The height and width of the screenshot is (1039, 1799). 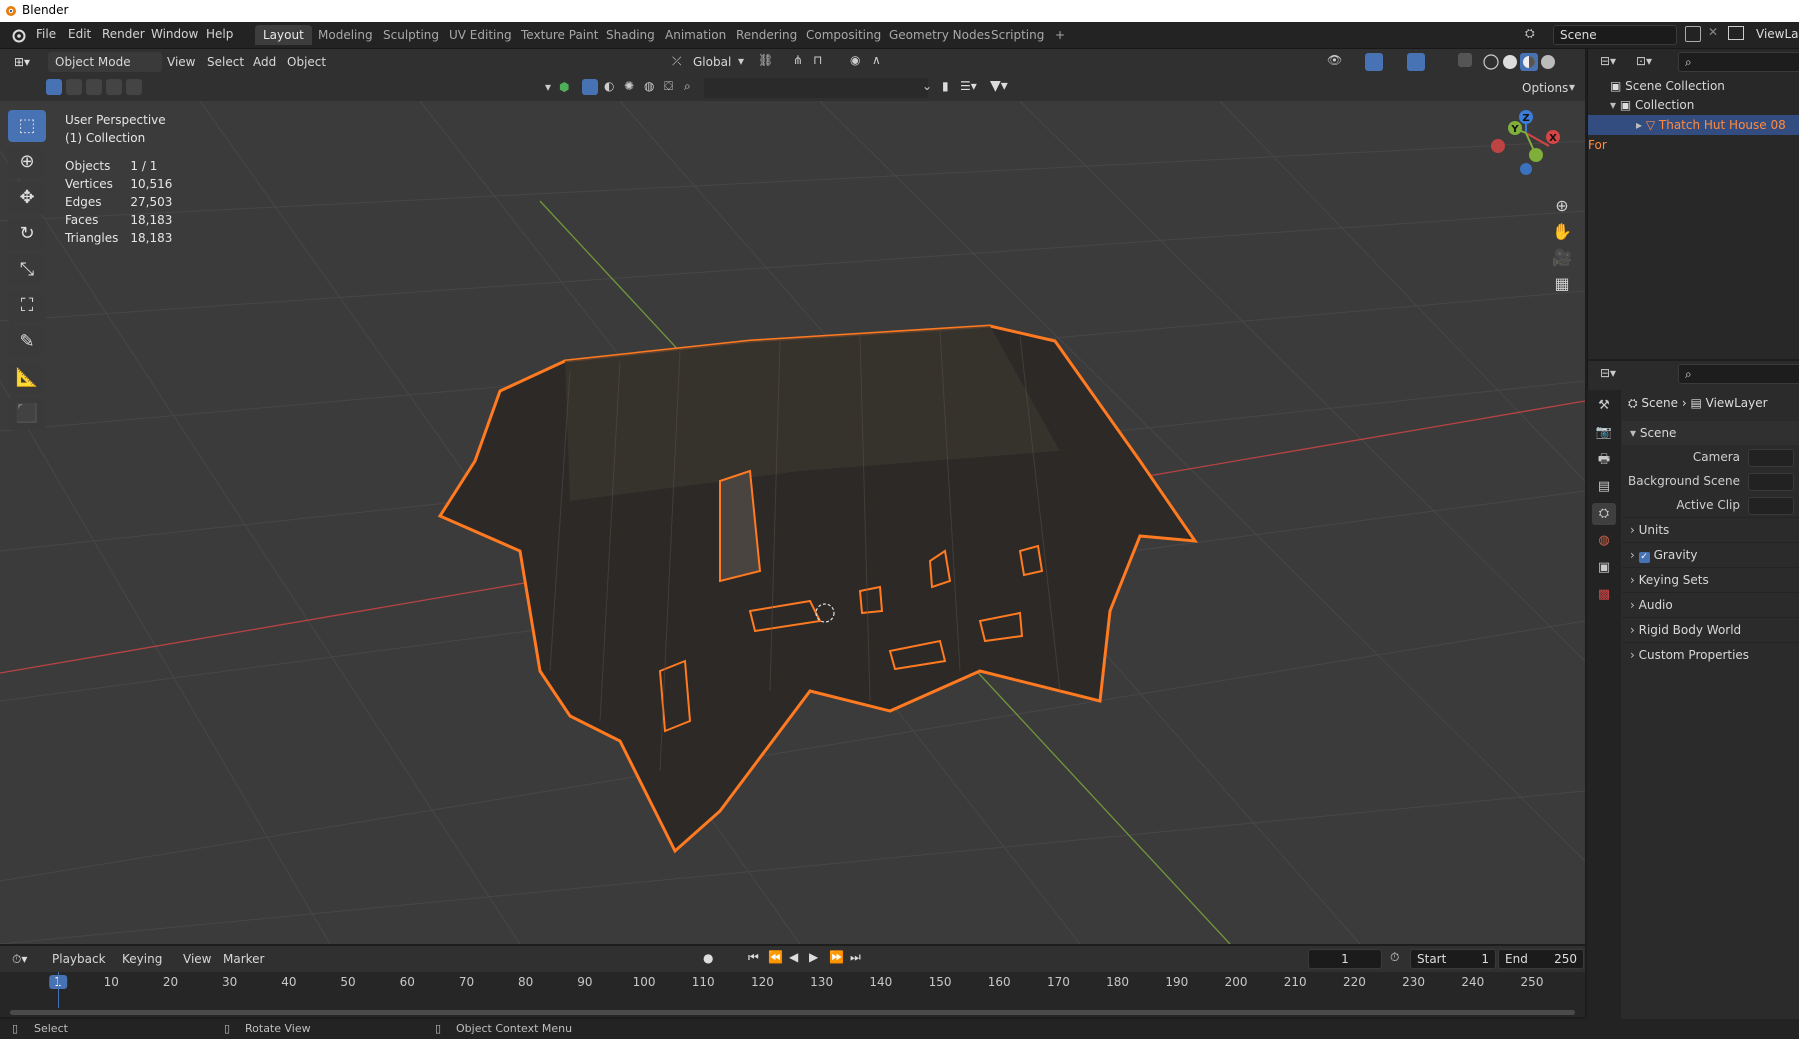 What do you see at coordinates (27, 378) in the screenshot?
I see `measure-tool-icon: 📐` at bounding box center [27, 378].